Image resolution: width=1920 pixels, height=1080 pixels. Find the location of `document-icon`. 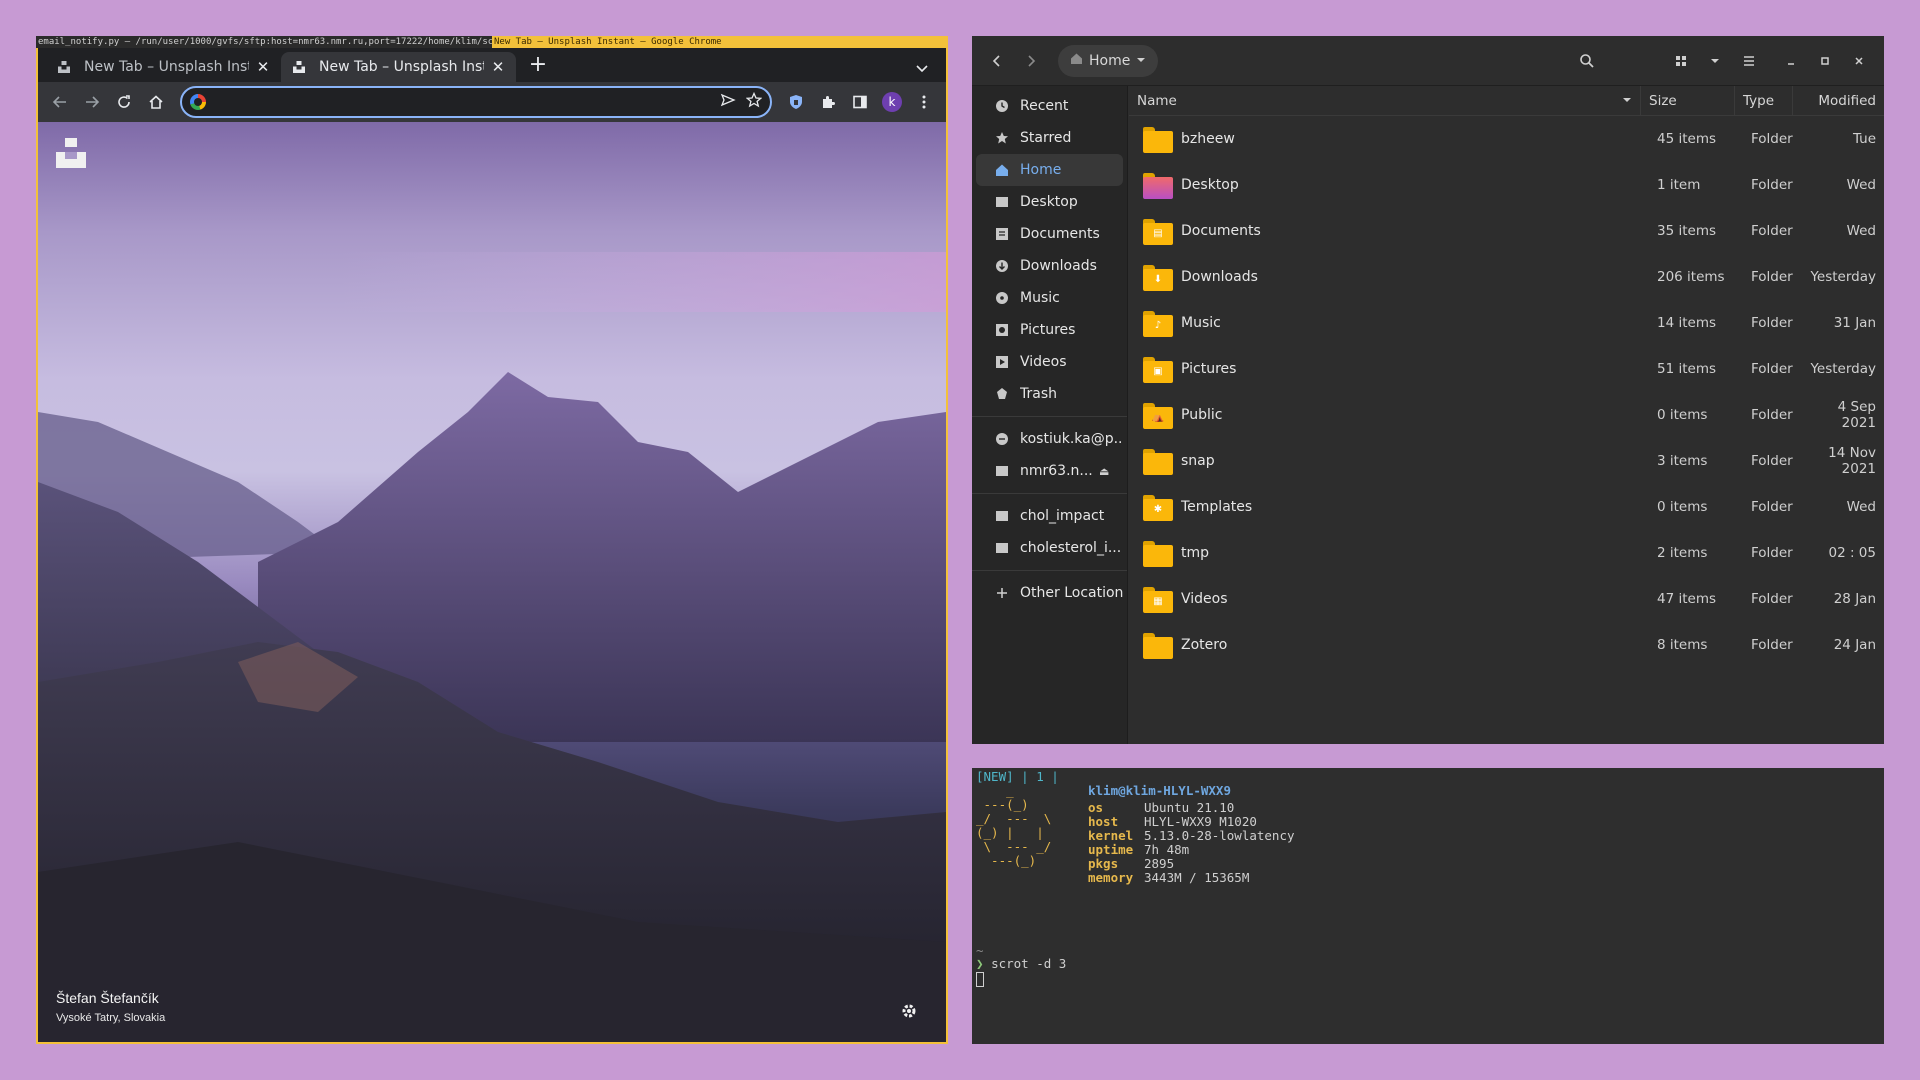

document-icon is located at coordinates (1002, 234).